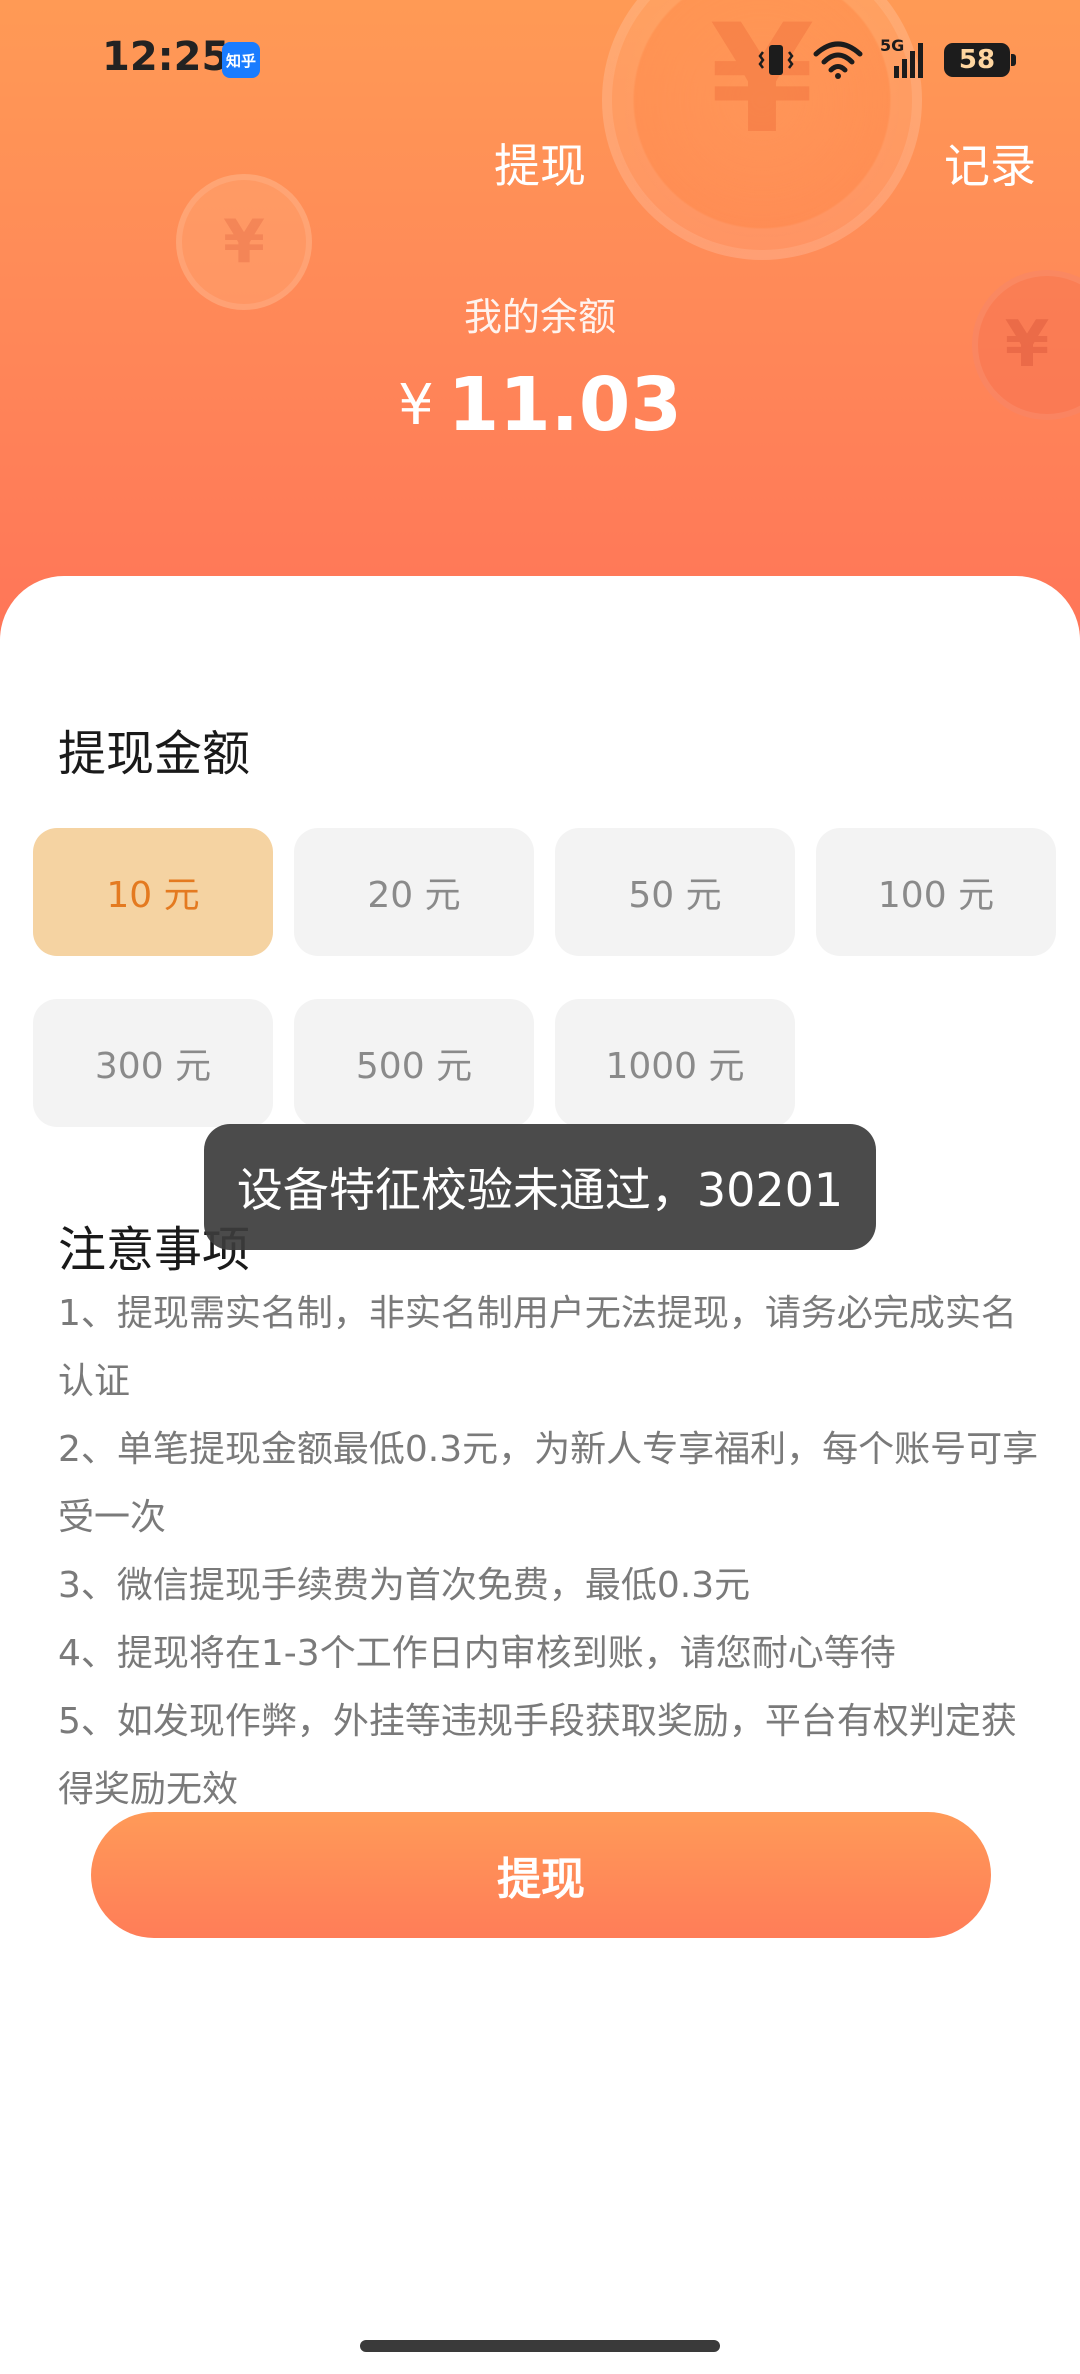  What do you see at coordinates (675, 892) in the screenshot?
I see `amount-option-50: 50 元` at bounding box center [675, 892].